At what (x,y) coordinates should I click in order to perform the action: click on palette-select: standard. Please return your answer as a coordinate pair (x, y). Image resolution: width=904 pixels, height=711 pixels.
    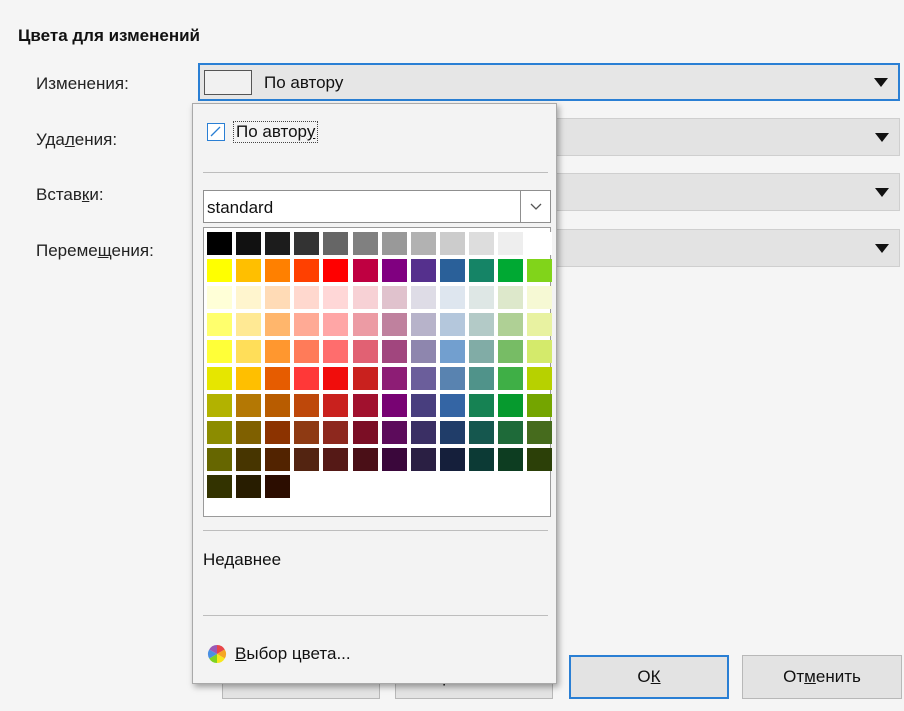
    Looking at the image, I should click on (377, 206).